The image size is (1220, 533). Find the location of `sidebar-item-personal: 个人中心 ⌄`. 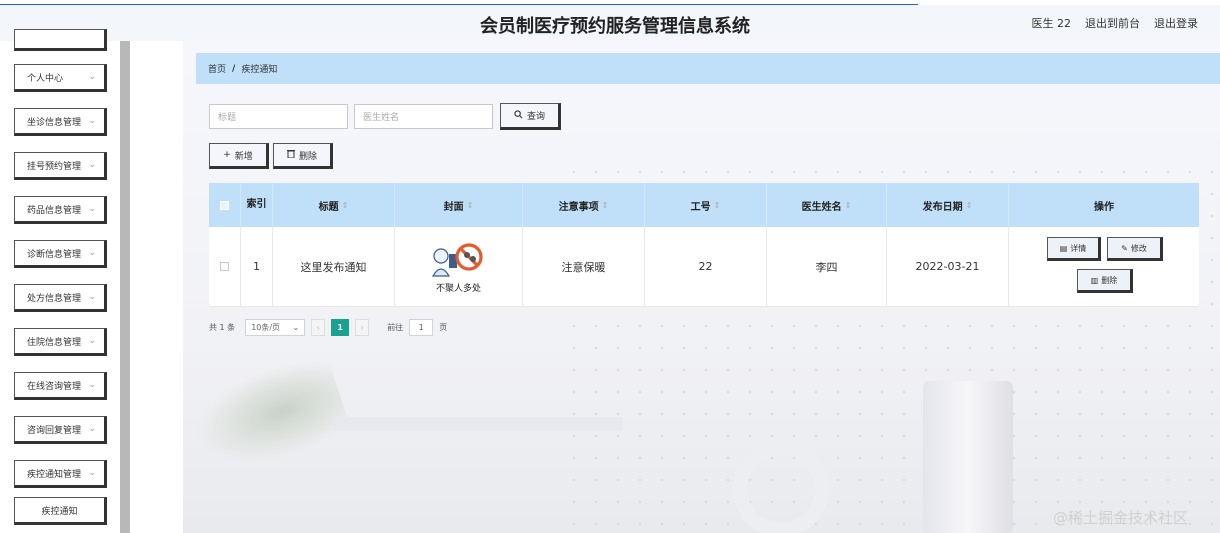

sidebar-item-personal: 个人中心 ⌄ is located at coordinates (60, 78).